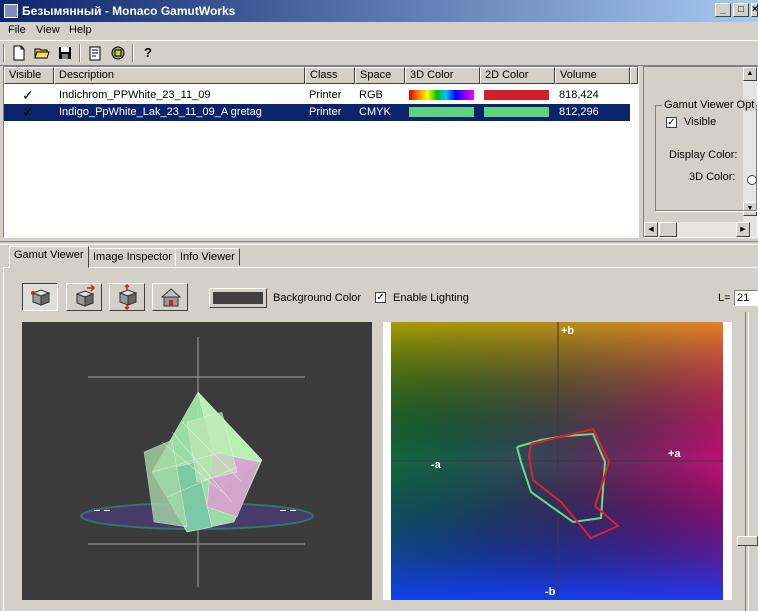 The width and height of the screenshot is (758, 611). I want to click on column-header-class: Class, so click(330, 75).